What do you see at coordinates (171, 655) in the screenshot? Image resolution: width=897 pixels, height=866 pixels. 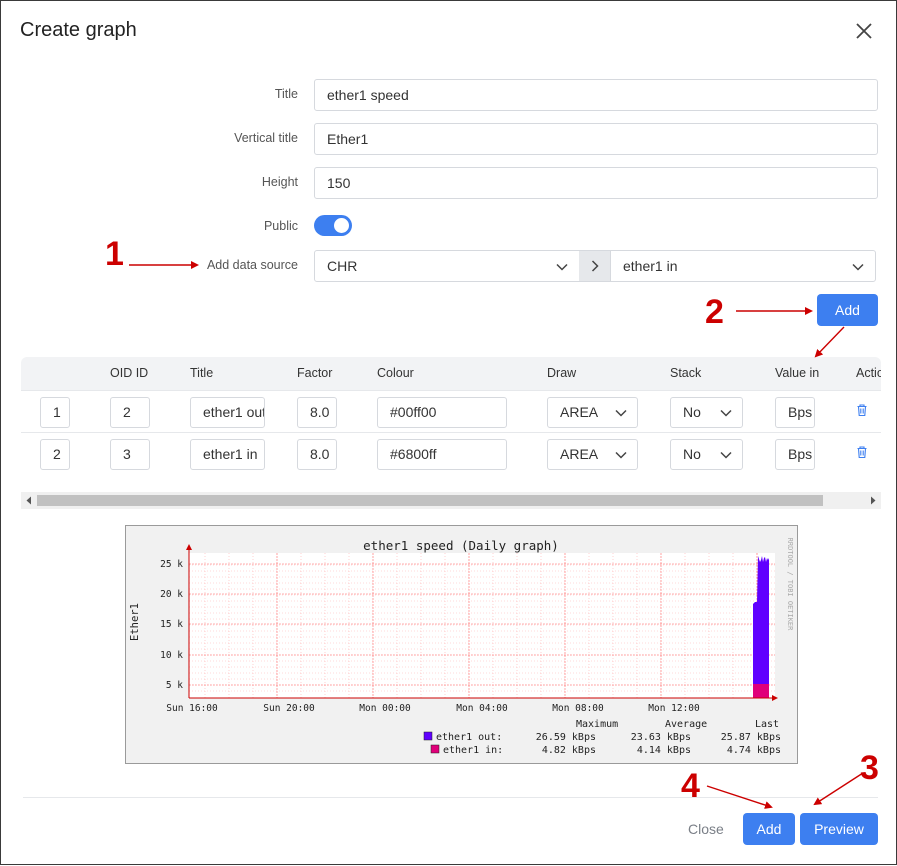 I see `y-tick: 10 k` at bounding box center [171, 655].